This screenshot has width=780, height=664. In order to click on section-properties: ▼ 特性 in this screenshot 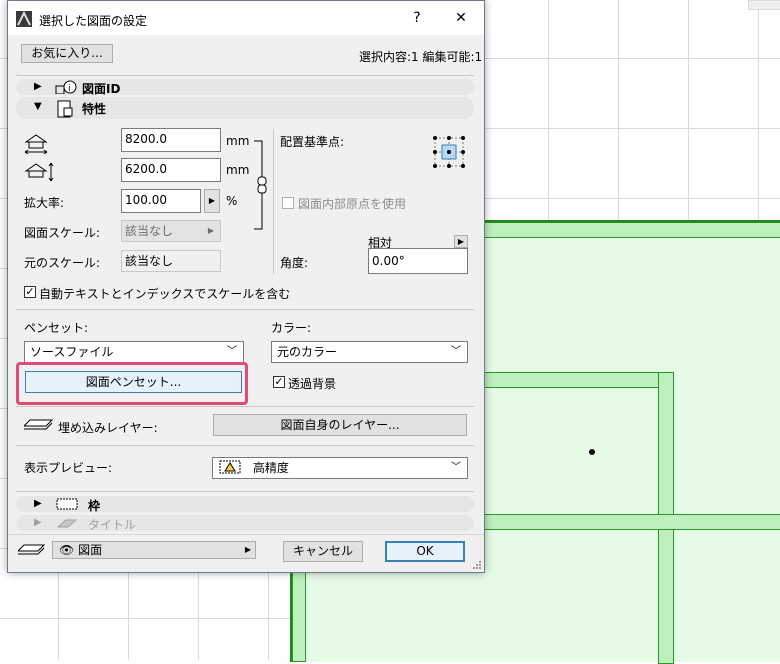, I will do `click(245, 108)`.